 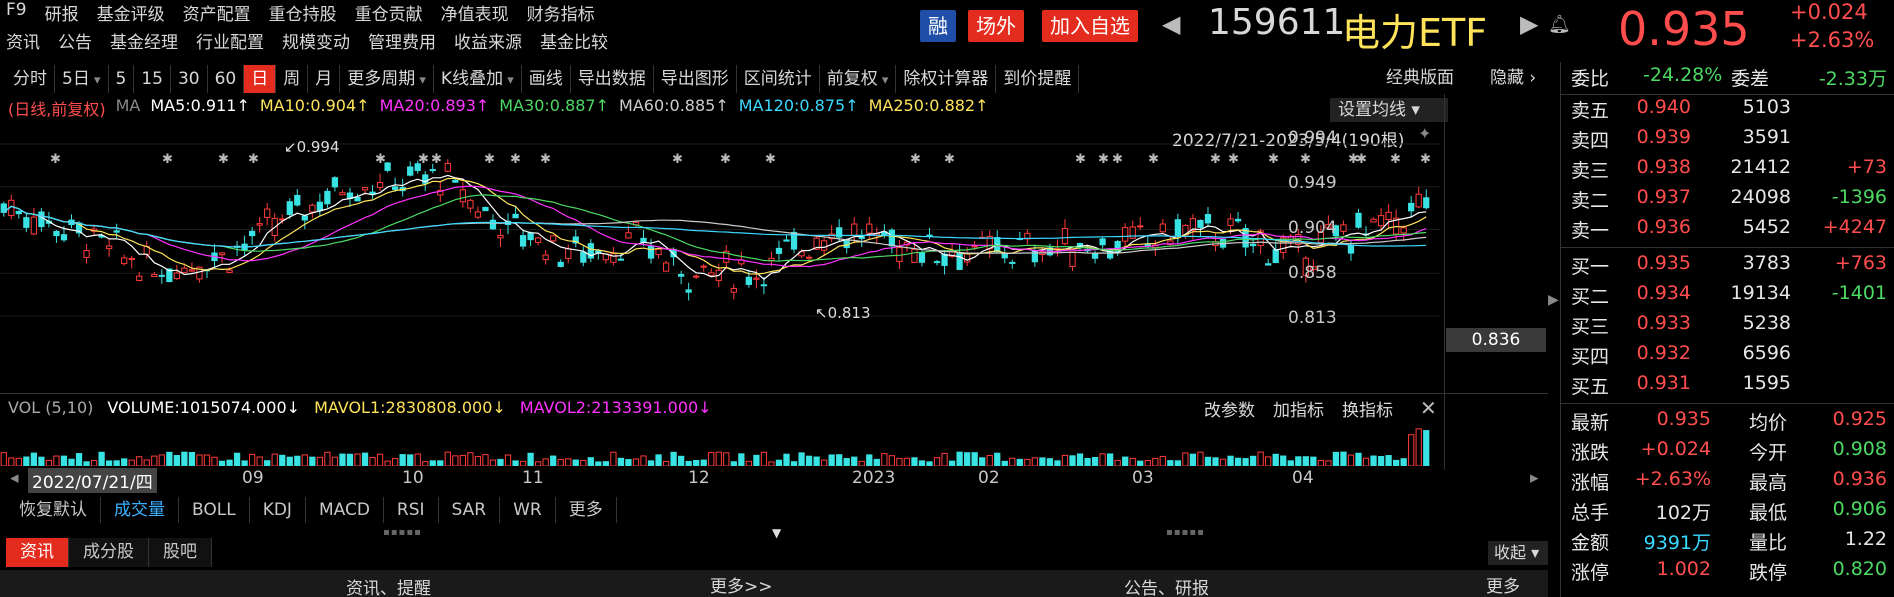 What do you see at coordinates (1513, 78) in the screenshot?
I see `hide-button: 隐藏 ›` at bounding box center [1513, 78].